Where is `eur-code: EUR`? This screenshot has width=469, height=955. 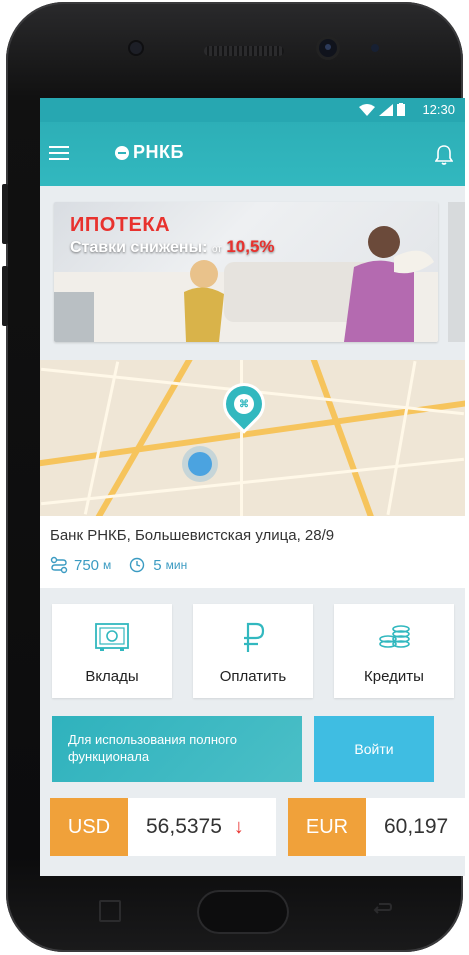
eur-code: EUR is located at coordinates (327, 827).